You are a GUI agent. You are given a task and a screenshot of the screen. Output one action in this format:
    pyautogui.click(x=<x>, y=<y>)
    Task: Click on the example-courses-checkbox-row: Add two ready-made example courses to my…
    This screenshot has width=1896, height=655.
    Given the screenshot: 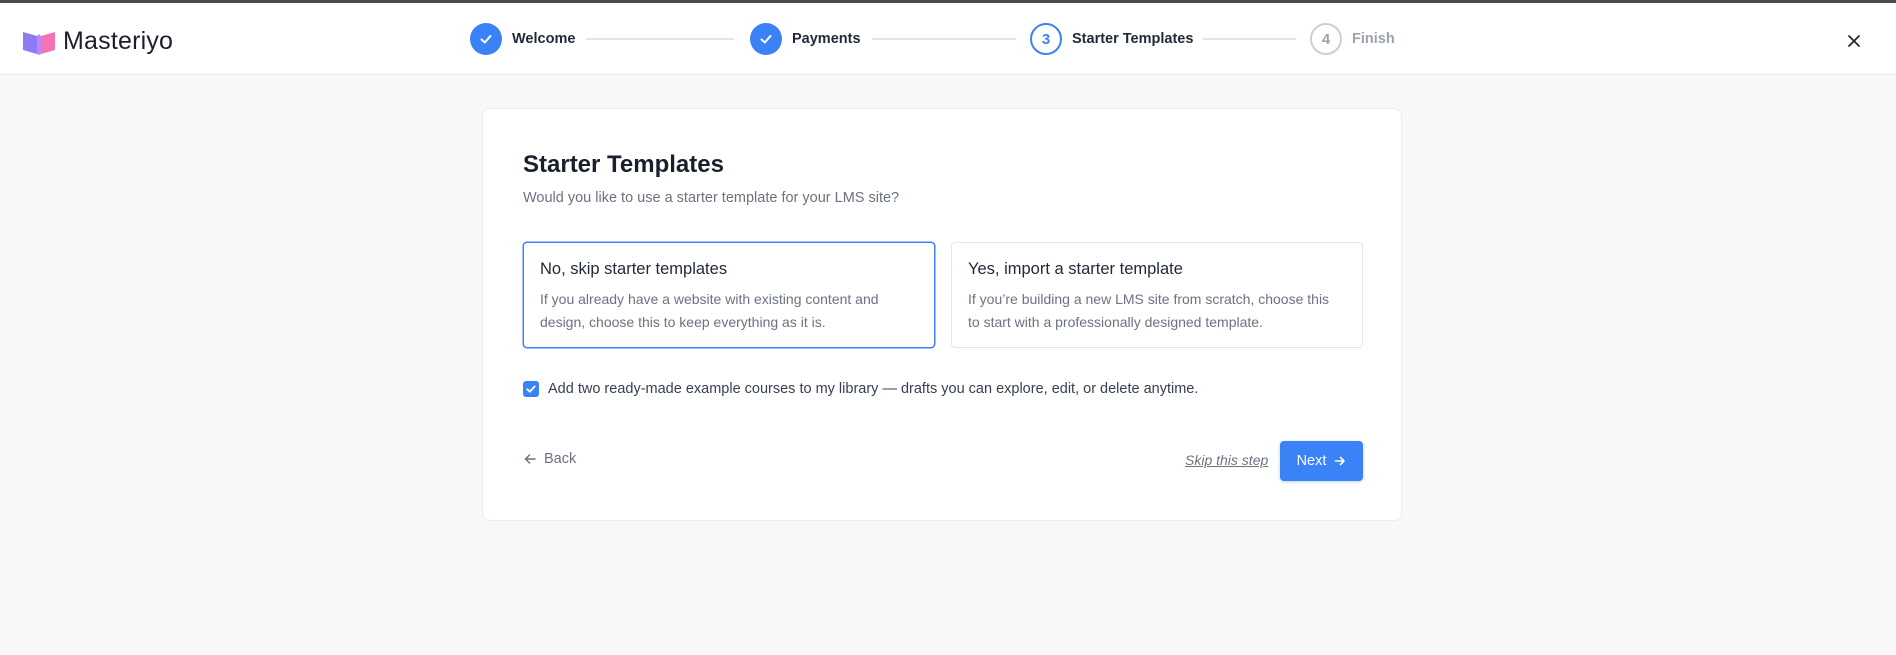 What is the action you would take?
    pyautogui.click(x=860, y=389)
    